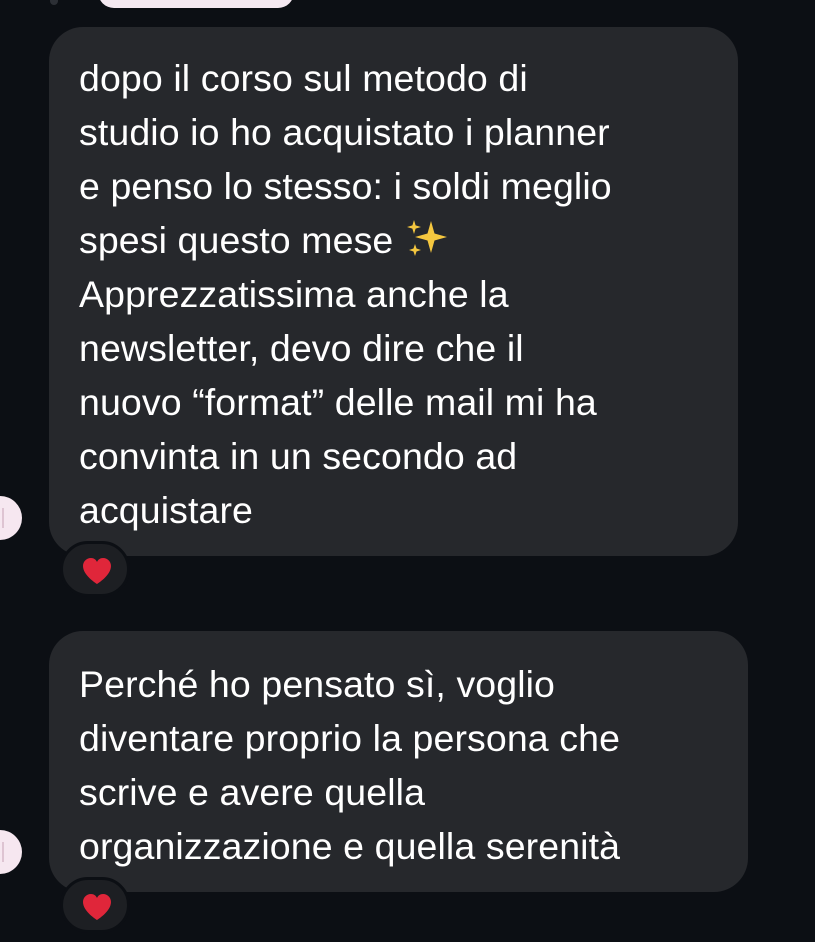  Describe the element at coordinates (252, 792) in the screenshot. I see `message-text-line: scrive e avere quella` at that location.